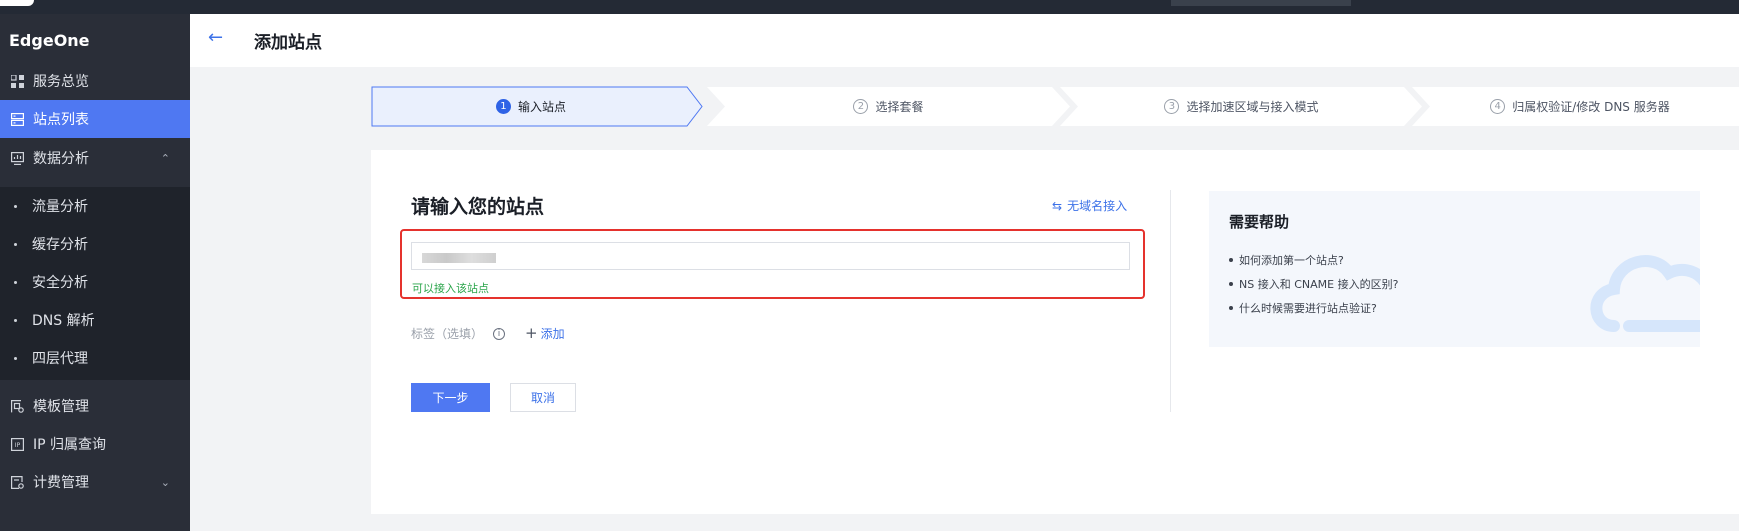 This screenshot has width=1739, height=531. What do you see at coordinates (899, 107) in the screenshot?
I see `step-label: 选择套餐` at bounding box center [899, 107].